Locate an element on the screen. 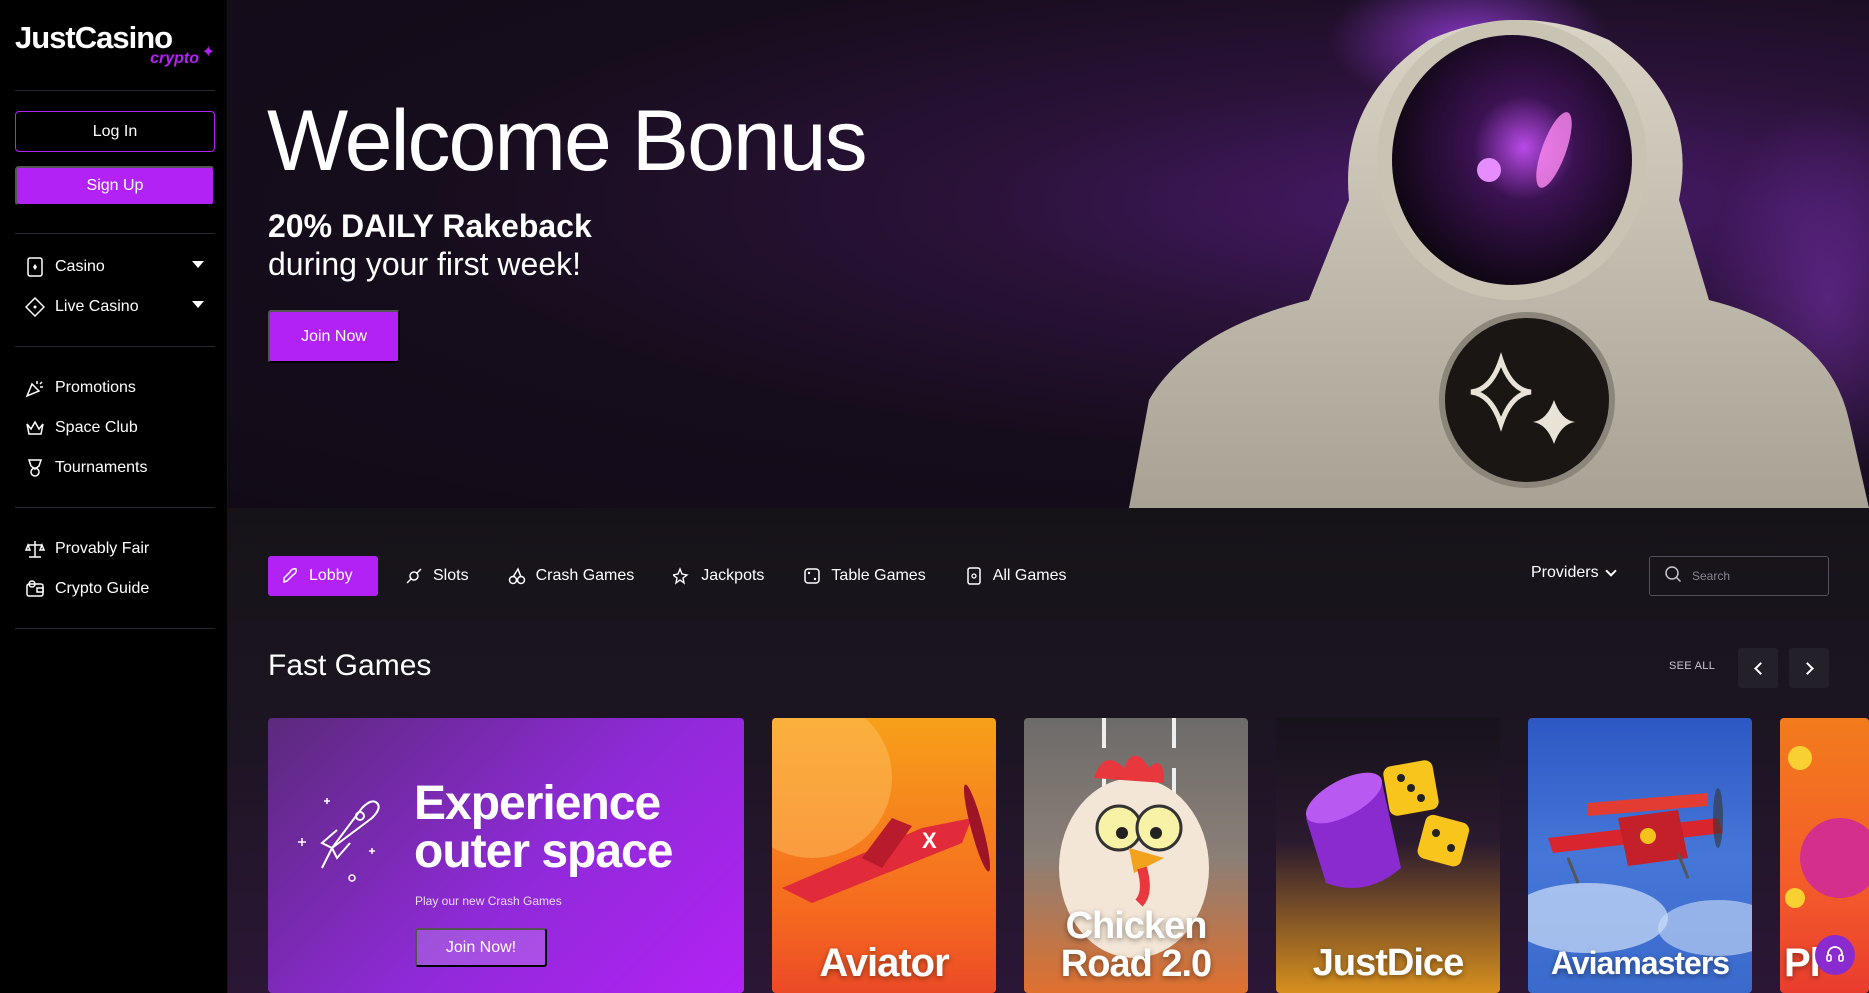  sidebar-item-live-casino: Live Casino is located at coordinates (114, 307).